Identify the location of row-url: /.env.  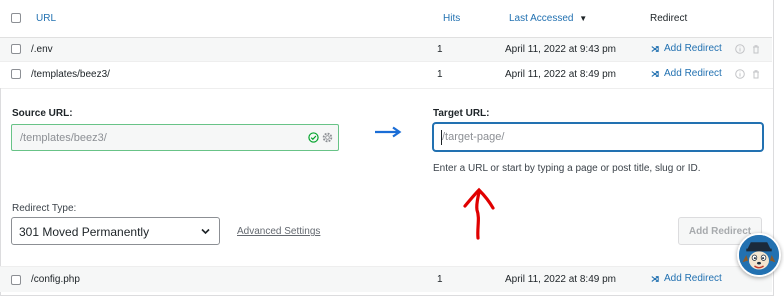
(42, 49).